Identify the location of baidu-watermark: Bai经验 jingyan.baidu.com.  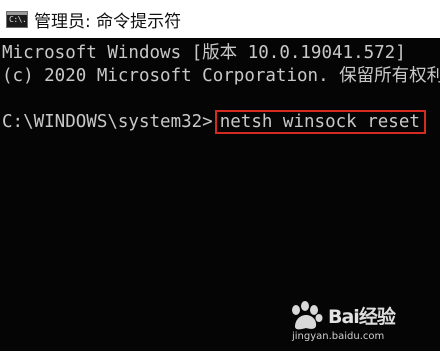
(357, 322).